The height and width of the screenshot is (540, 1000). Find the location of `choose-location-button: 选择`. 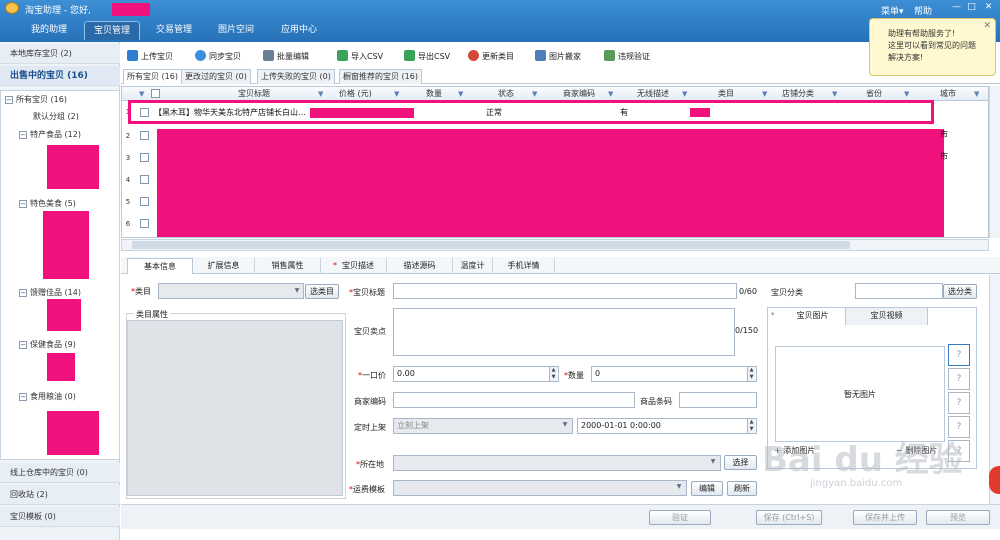

choose-location-button: 选择 is located at coordinates (740, 462).